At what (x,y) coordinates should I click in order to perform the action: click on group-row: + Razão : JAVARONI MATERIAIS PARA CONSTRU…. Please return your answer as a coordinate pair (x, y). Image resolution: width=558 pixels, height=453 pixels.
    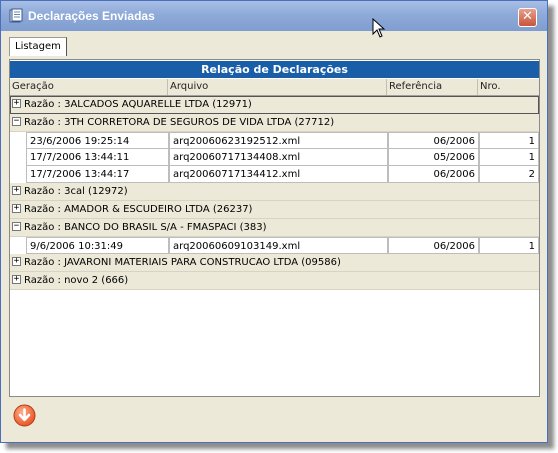
    Looking at the image, I should click on (274, 263).